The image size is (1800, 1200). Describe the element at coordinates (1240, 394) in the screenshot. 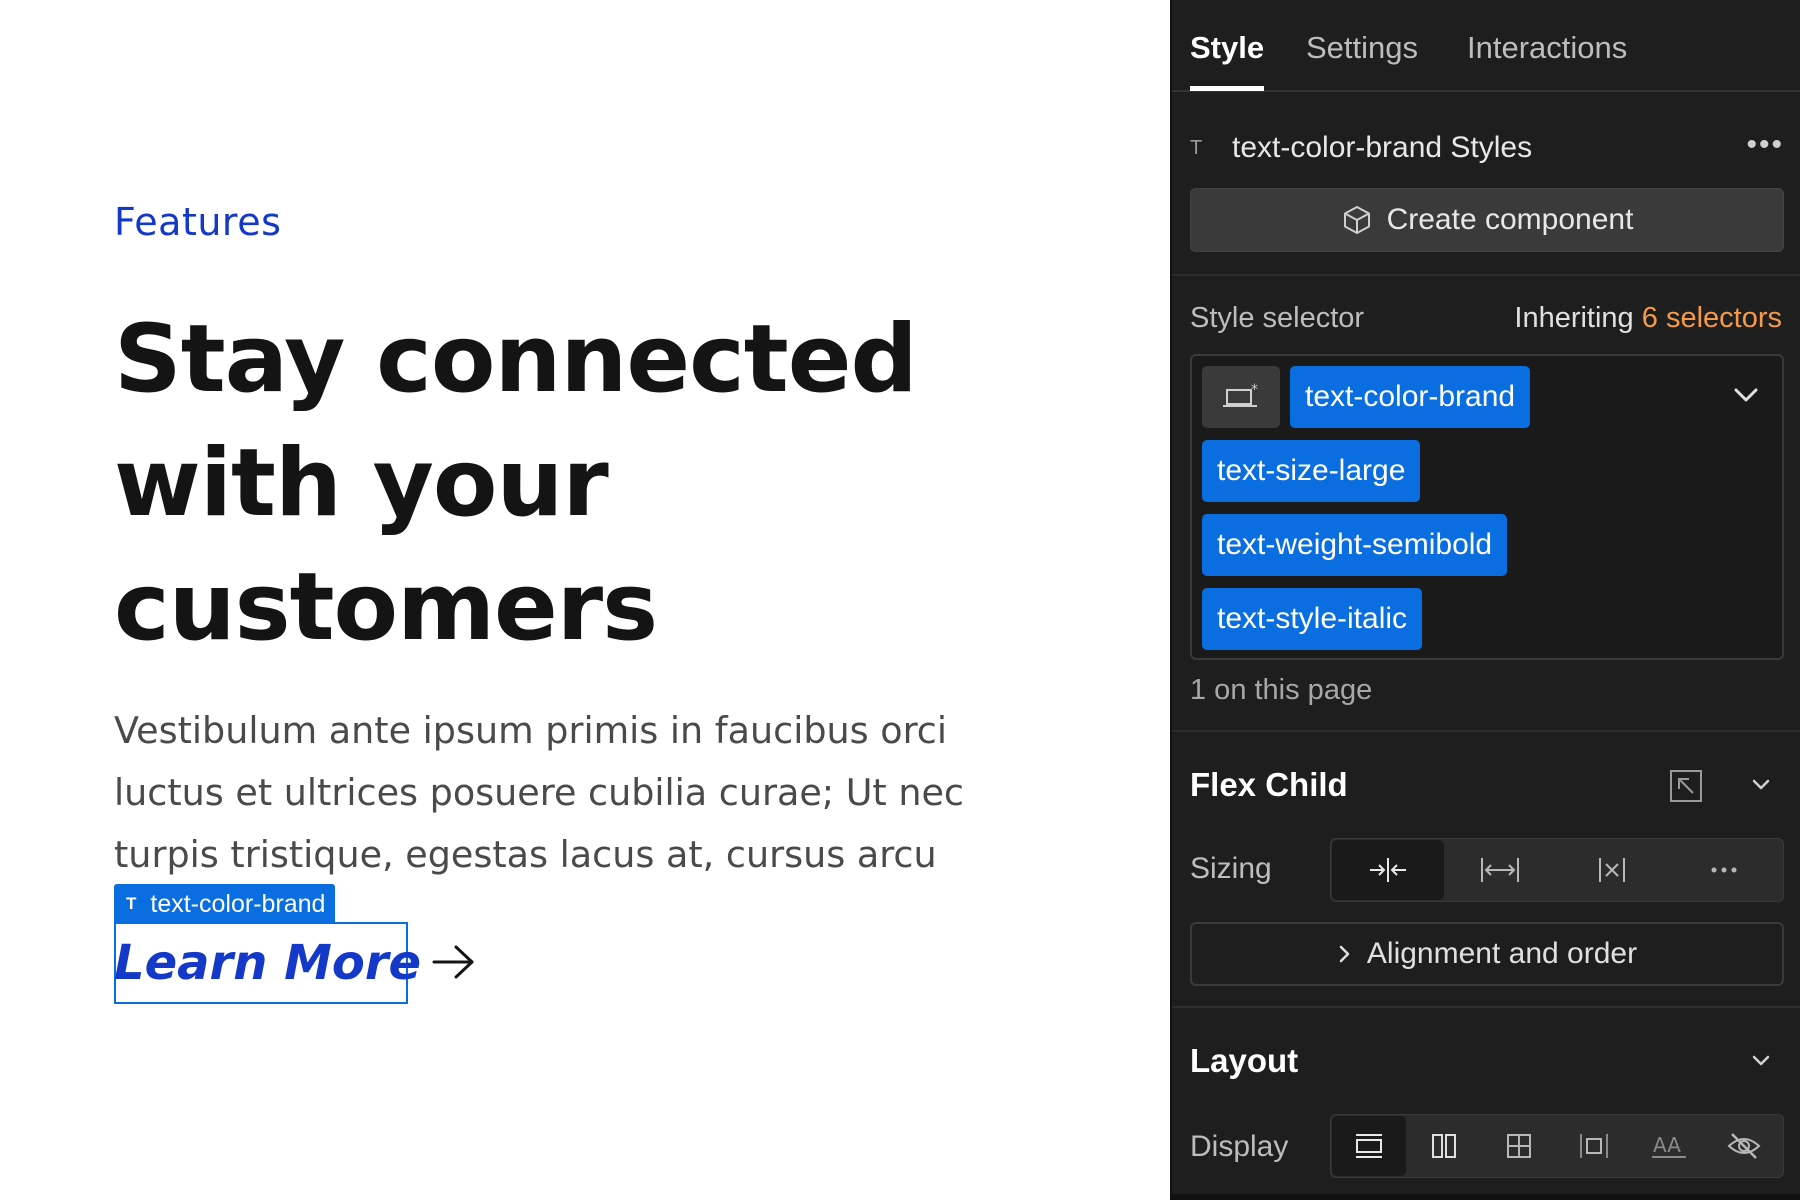

I see `state-icon: *` at that location.